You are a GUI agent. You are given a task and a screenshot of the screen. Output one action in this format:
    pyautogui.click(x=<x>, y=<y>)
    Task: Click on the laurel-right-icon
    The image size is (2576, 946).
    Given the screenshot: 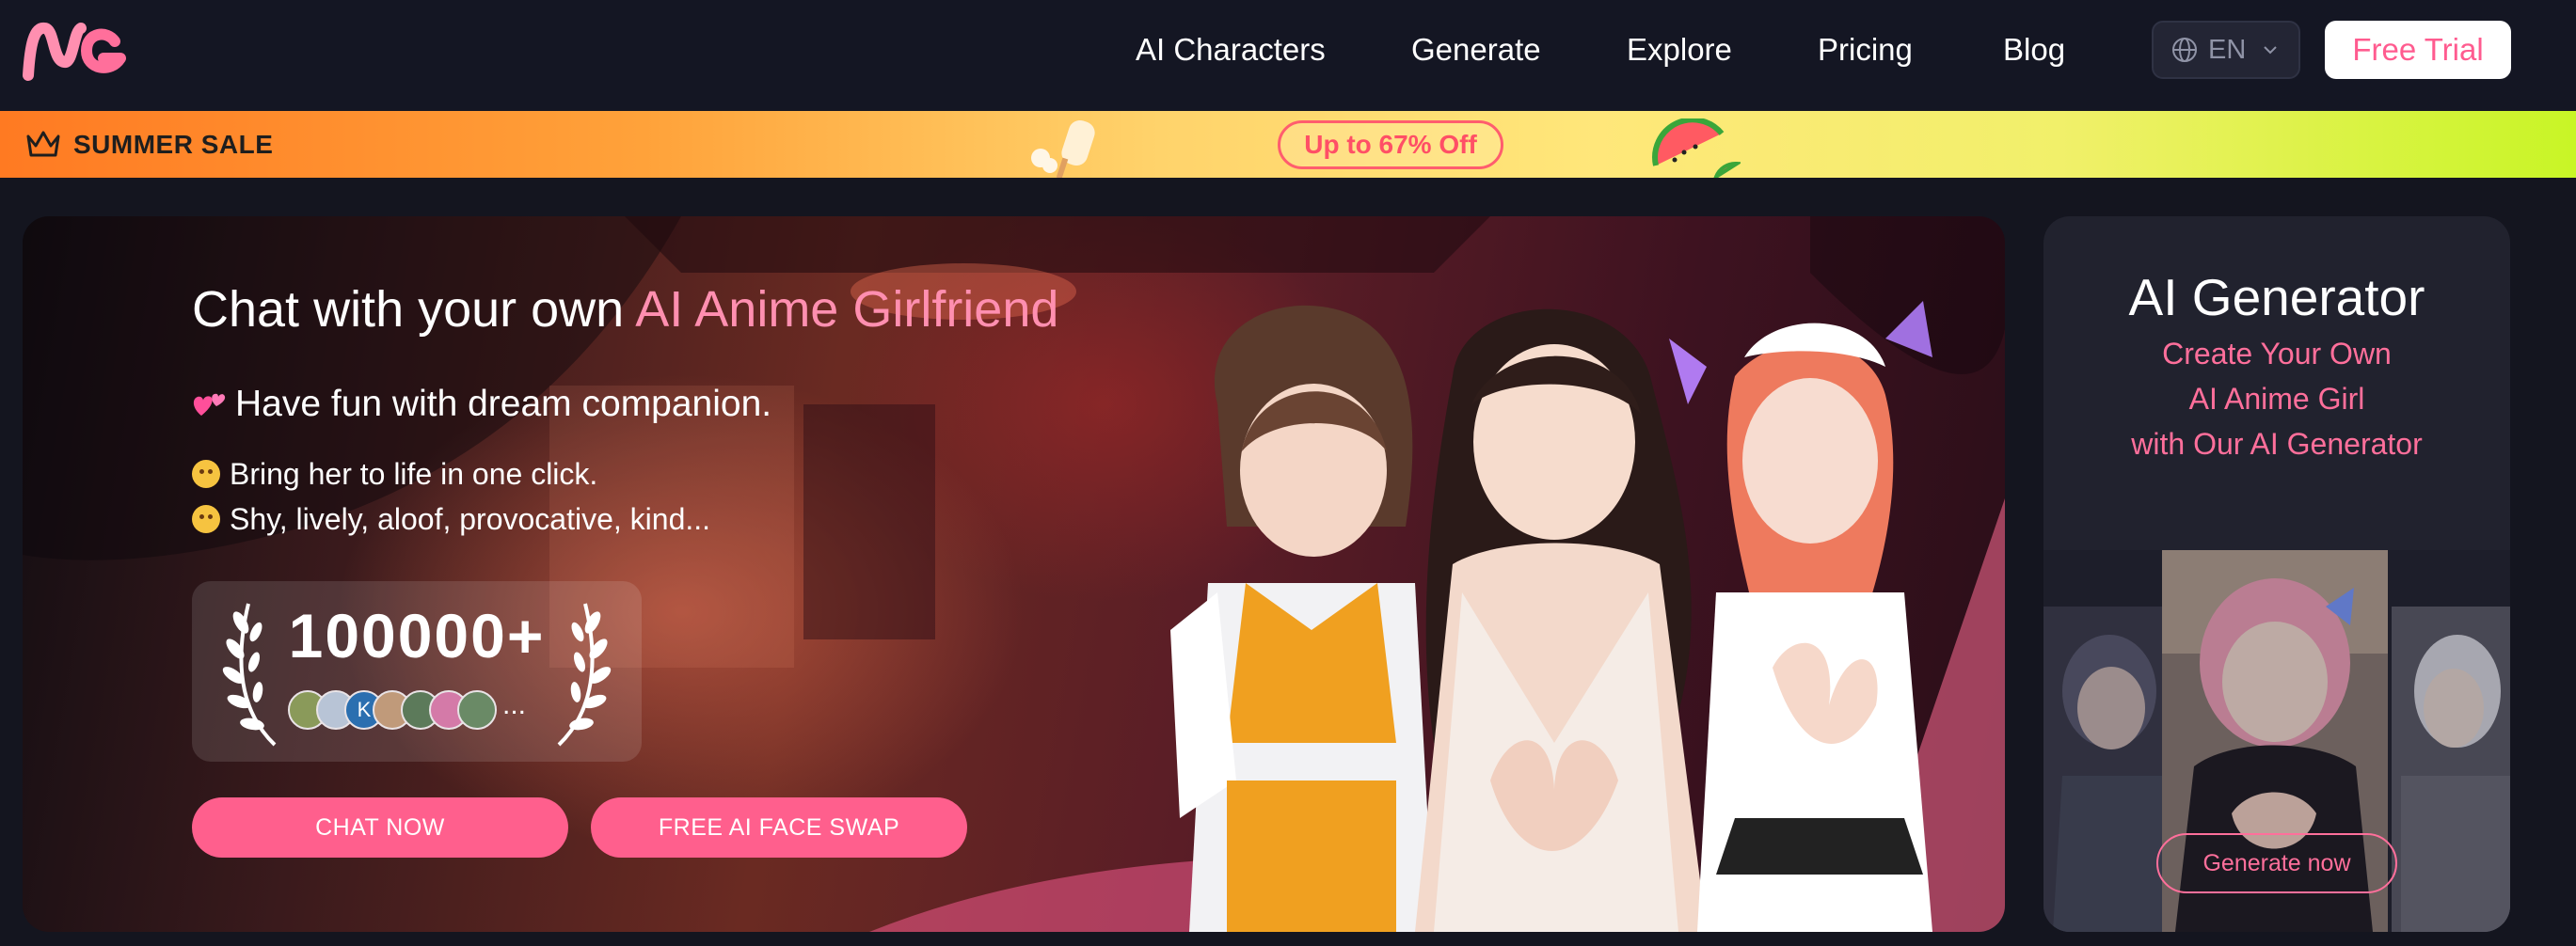 What is the action you would take?
    pyautogui.click(x=584, y=675)
    